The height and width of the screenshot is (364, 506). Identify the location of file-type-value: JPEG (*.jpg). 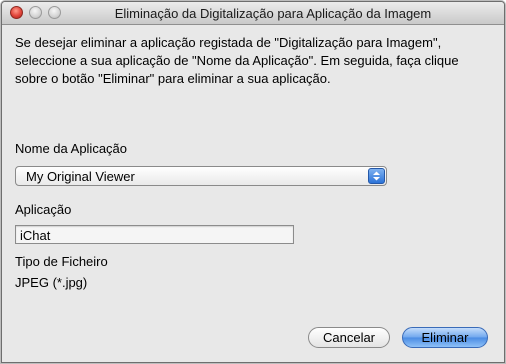
(51, 282).